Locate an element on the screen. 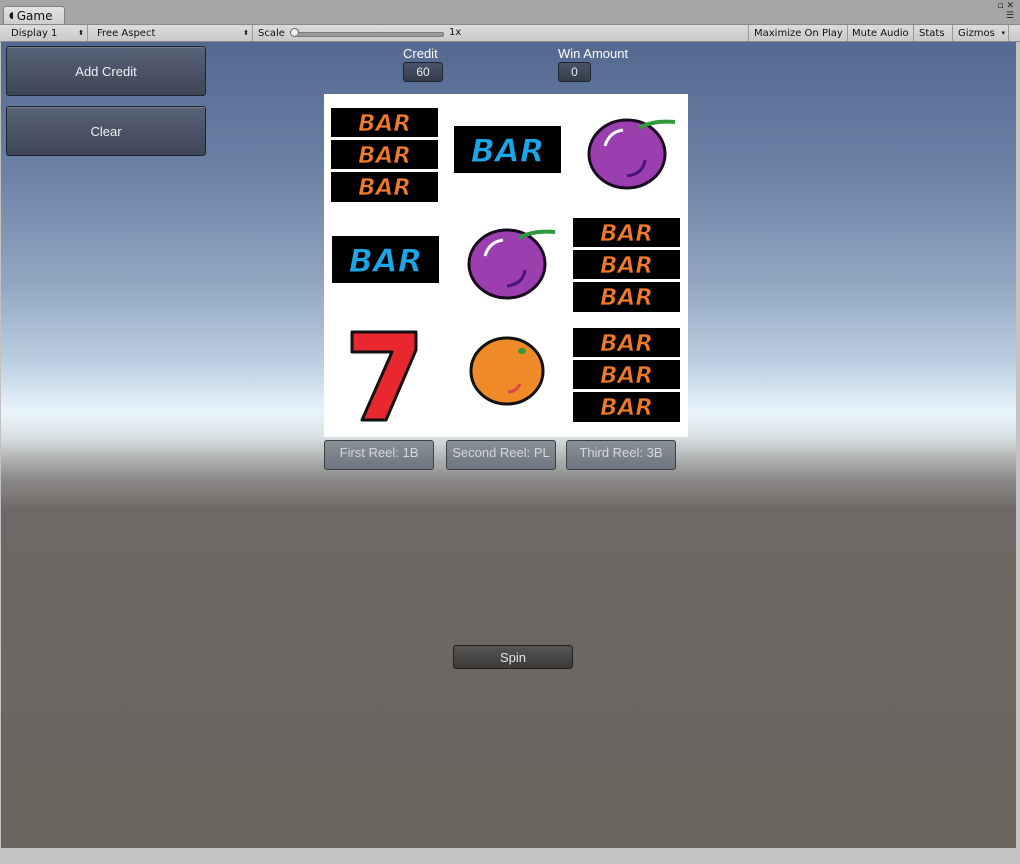 Image resolution: width=1020 pixels, height=864 pixels. window-controls: ▫ ✕ ☰ is located at coordinates (1005, 11).